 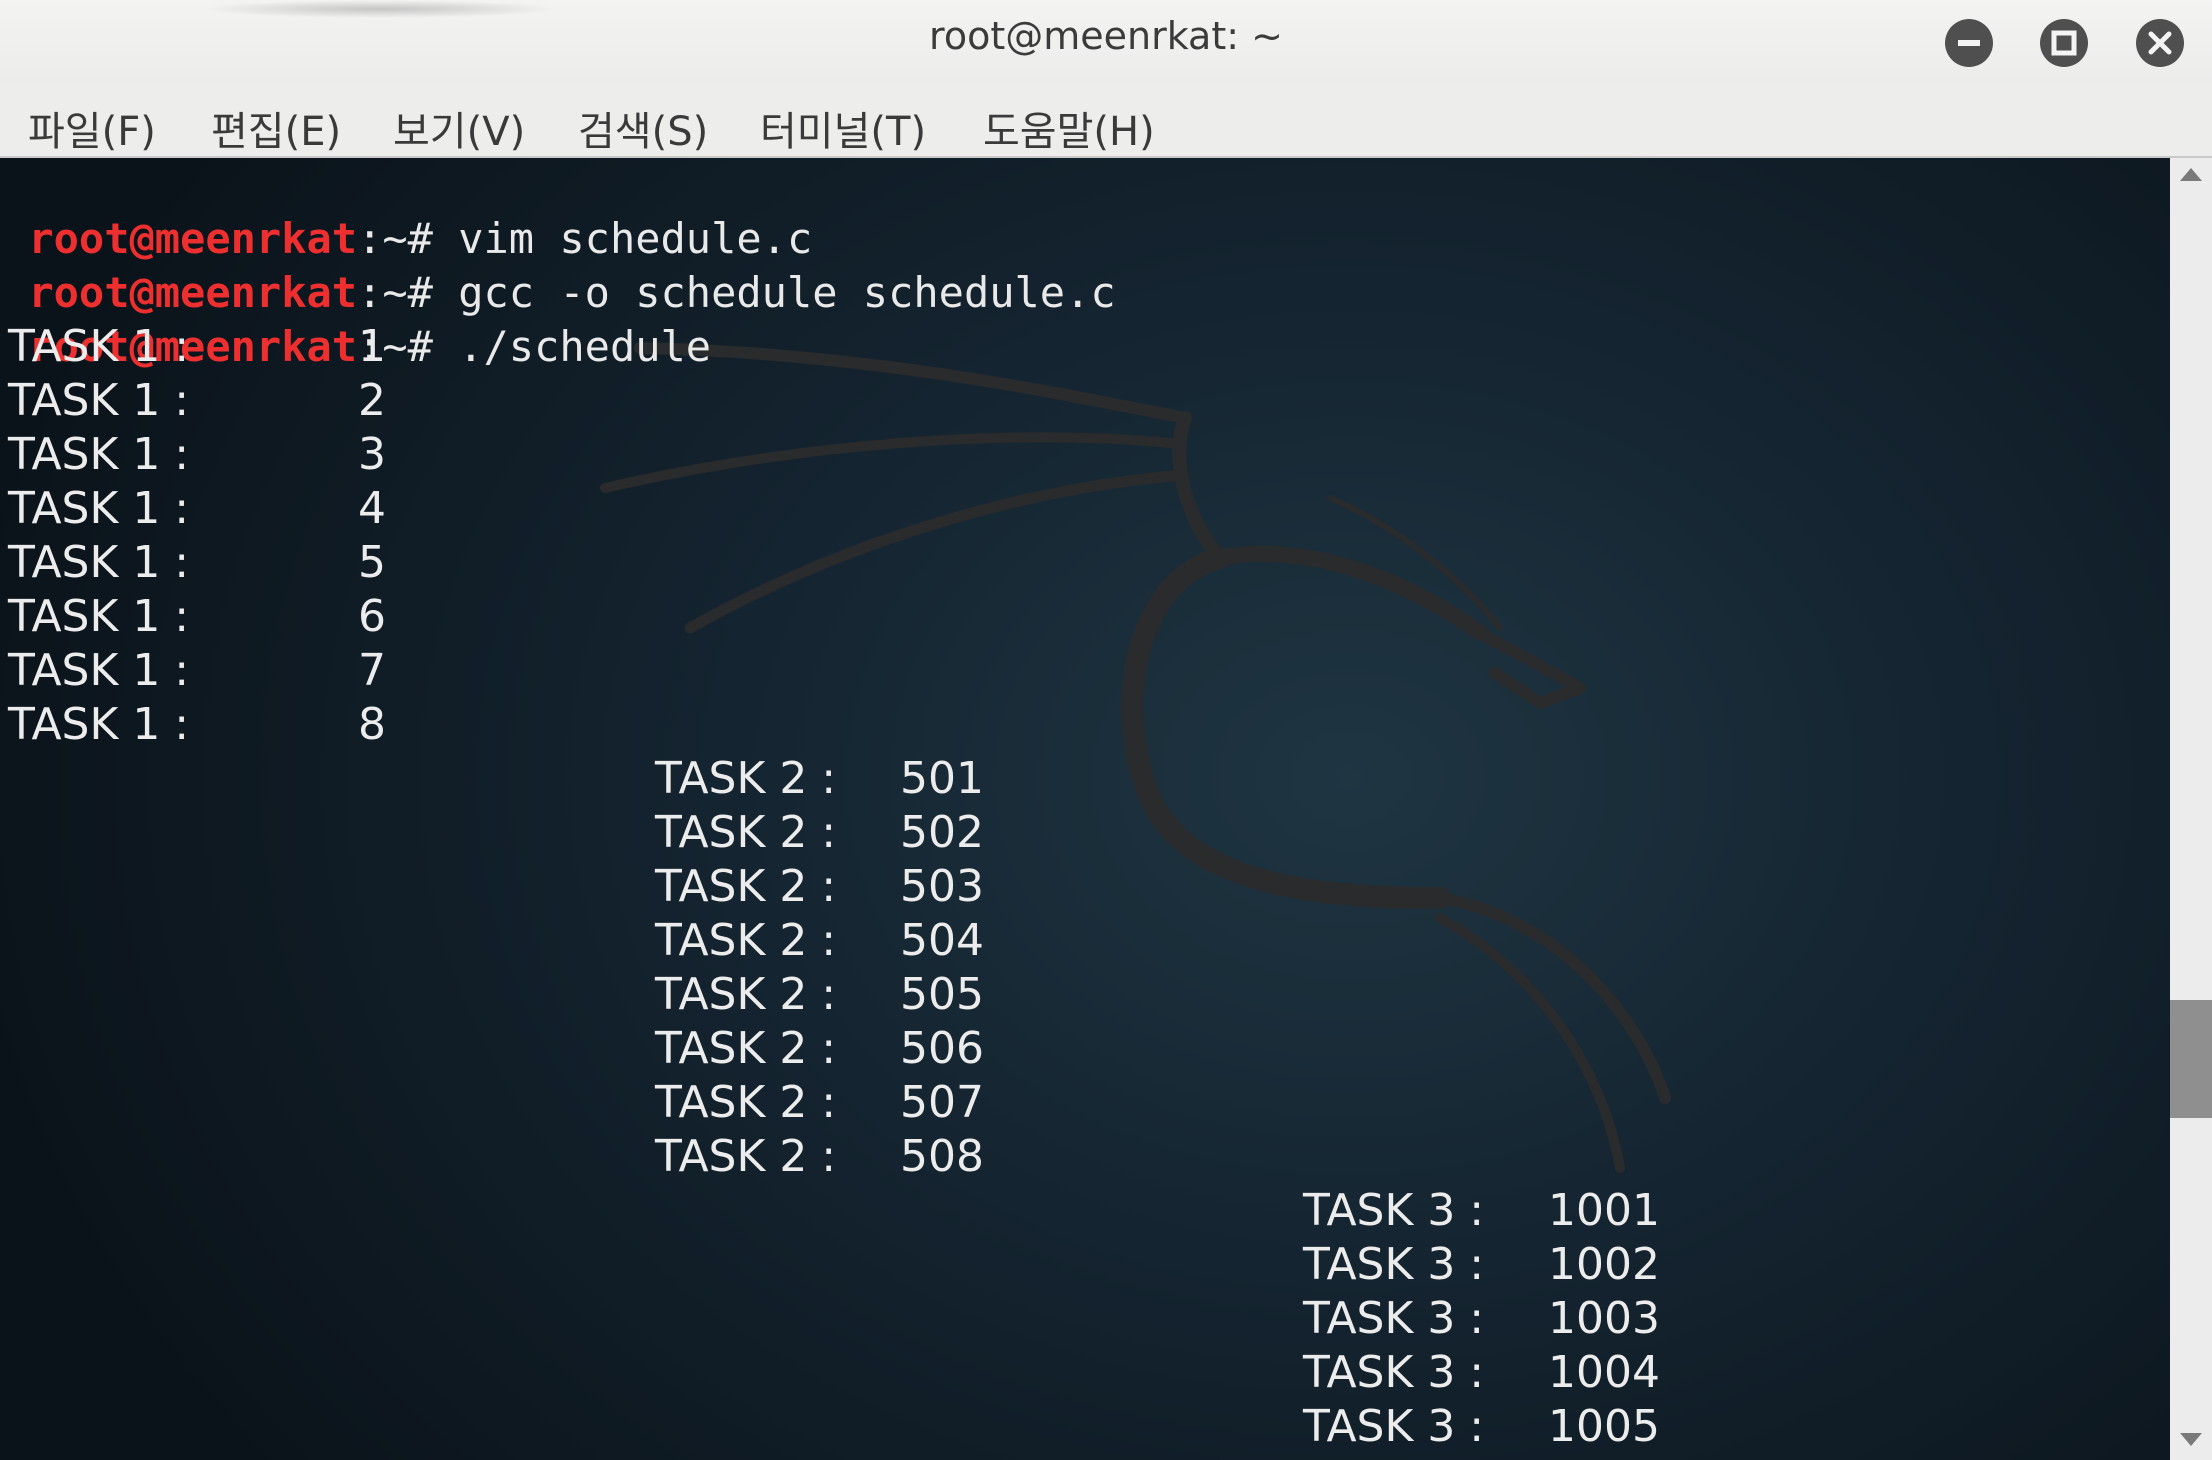 I want to click on task-value: 3, so click(x=372, y=454).